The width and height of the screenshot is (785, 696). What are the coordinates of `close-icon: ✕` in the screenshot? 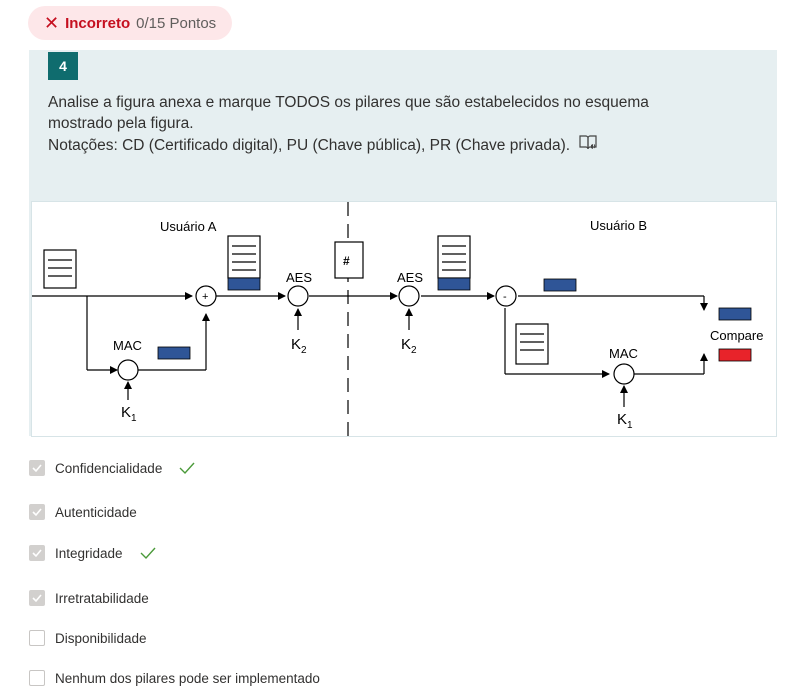 It's located at (52, 23).